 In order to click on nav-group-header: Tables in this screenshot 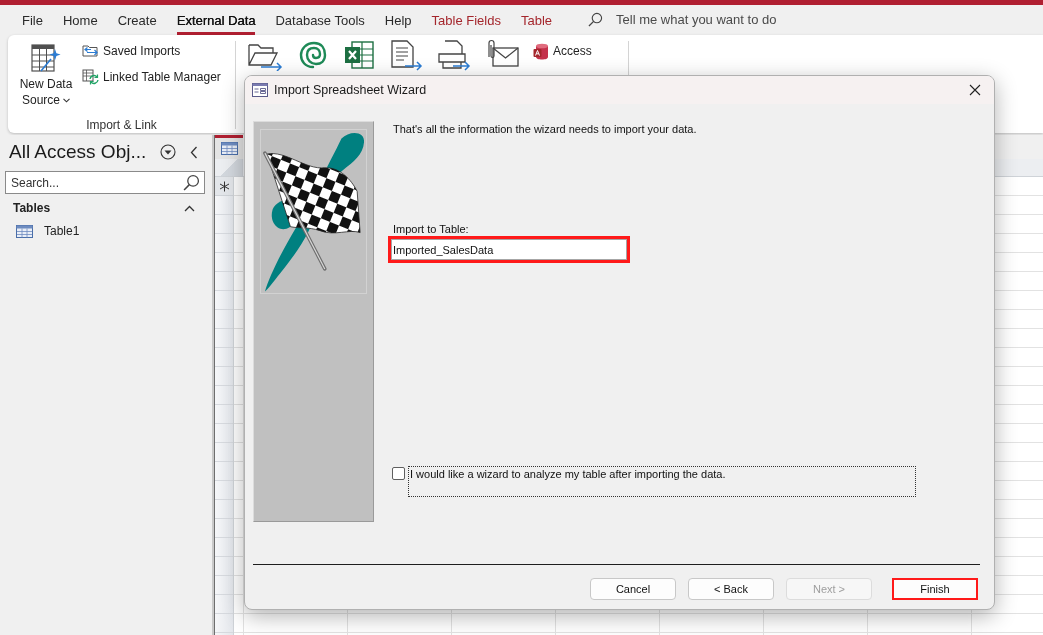, I will do `click(106, 208)`.